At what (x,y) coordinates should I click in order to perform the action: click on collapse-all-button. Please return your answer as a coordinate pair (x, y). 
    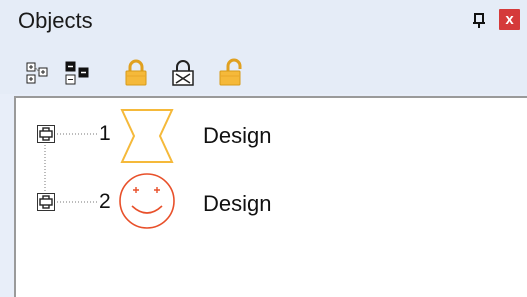
    Looking at the image, I should click on (79, 73).